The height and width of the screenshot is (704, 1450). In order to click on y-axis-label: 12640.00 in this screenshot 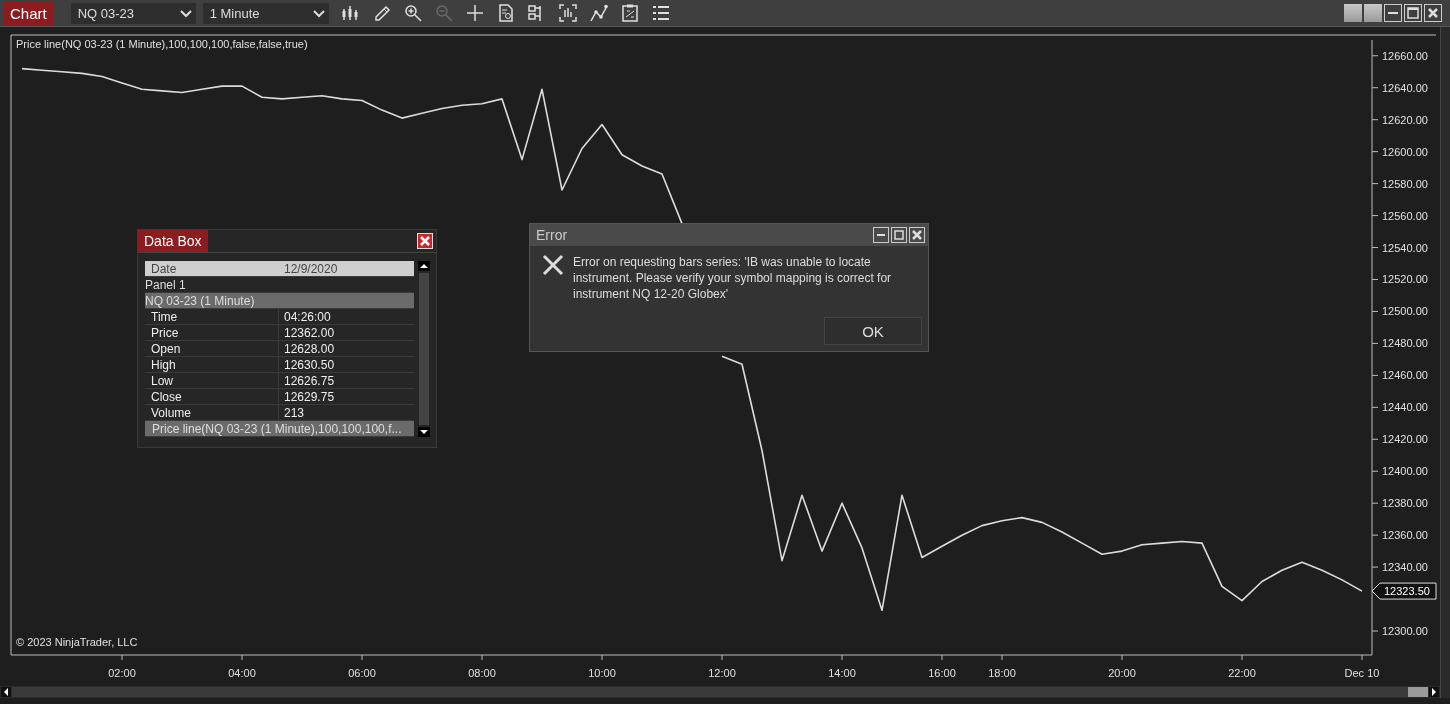, I will do `click(1405, 87)`.